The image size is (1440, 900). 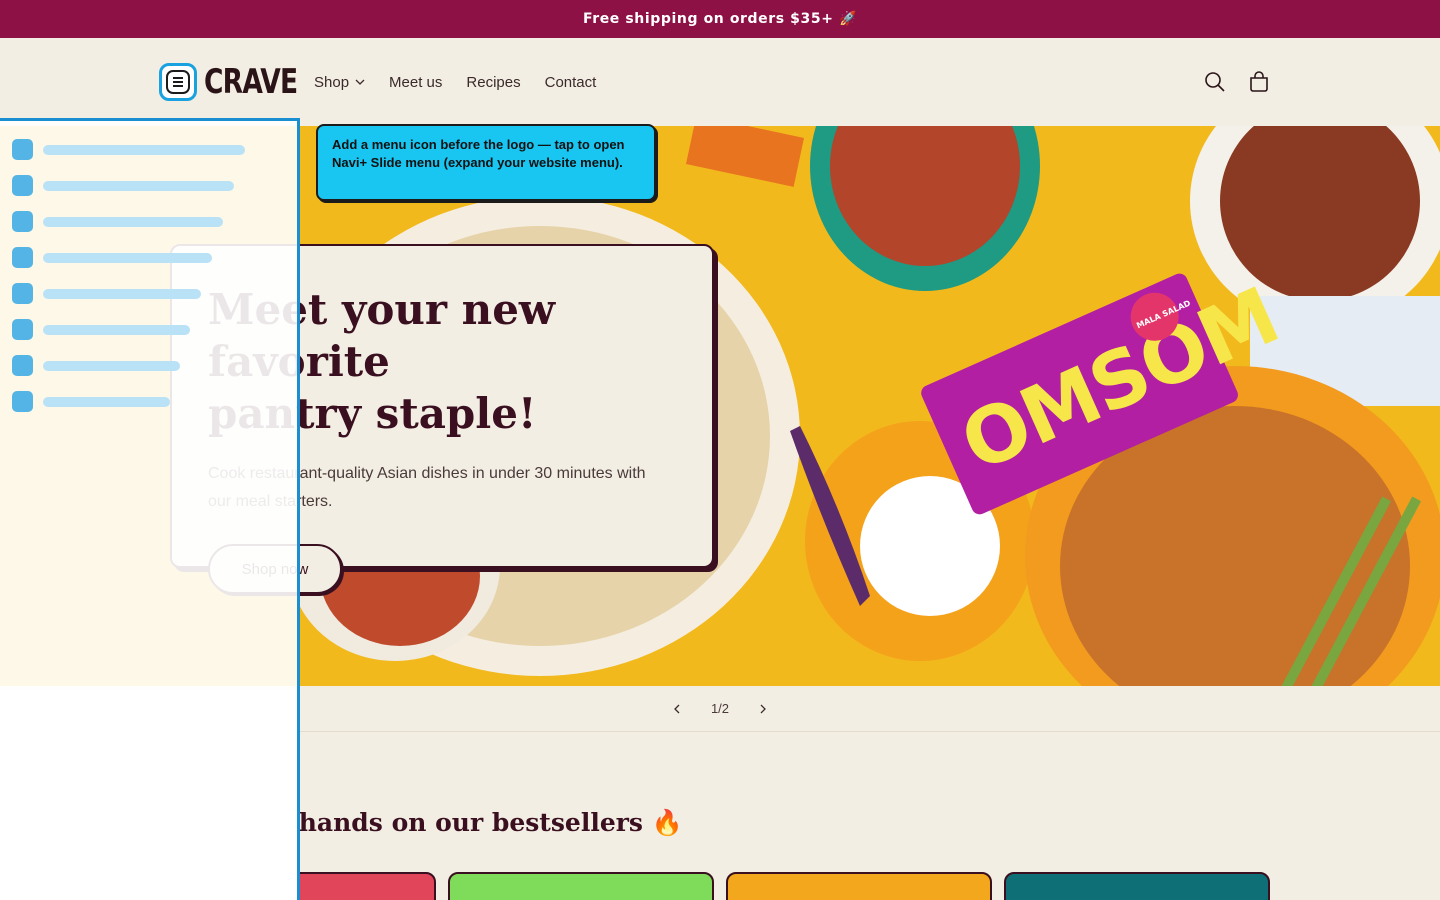 I want to click on nav-item-contact: Contact, so click(x=571, y=82).